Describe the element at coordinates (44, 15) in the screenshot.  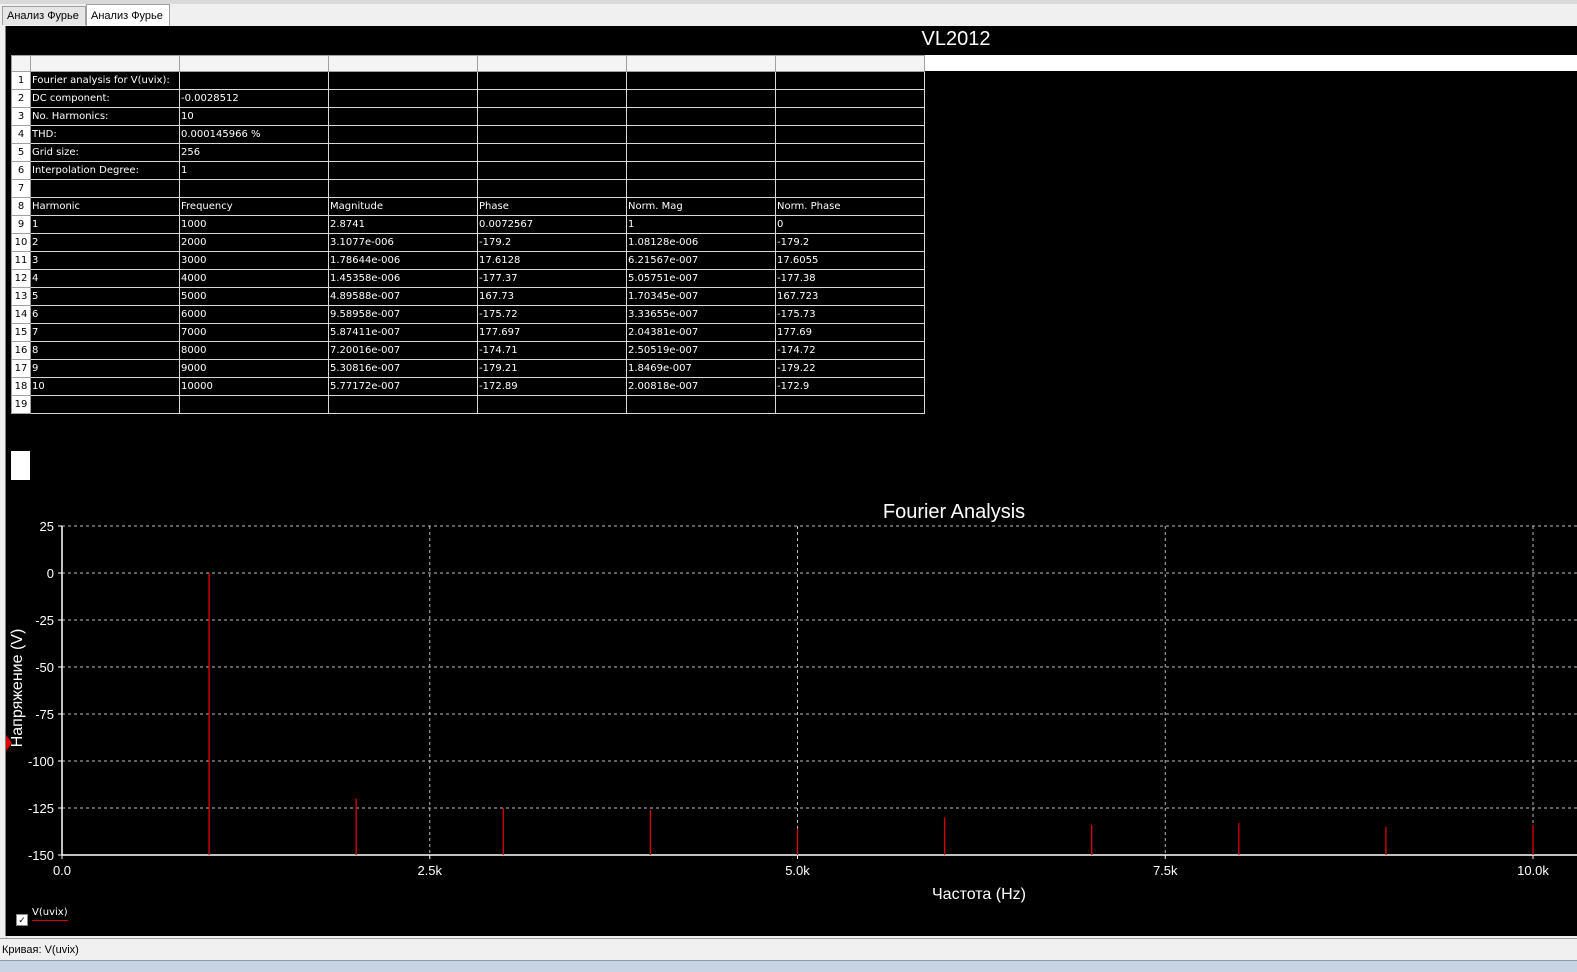
I see `tab-fourier-1: Анализ Фурье` at that location.